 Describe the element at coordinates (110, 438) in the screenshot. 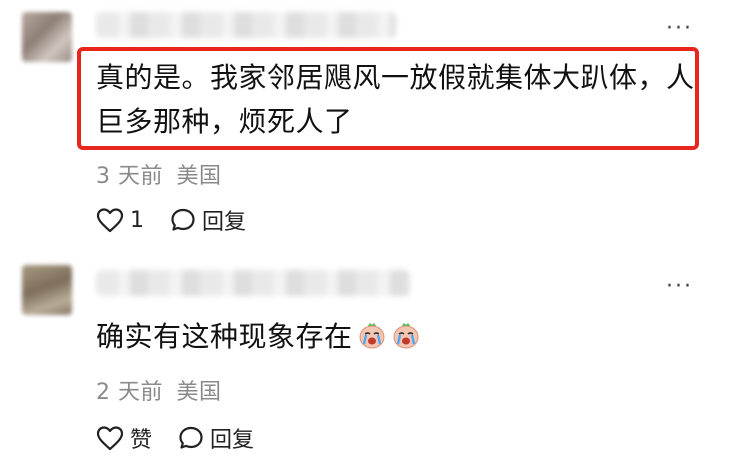

I see `heart-icon` at that location.